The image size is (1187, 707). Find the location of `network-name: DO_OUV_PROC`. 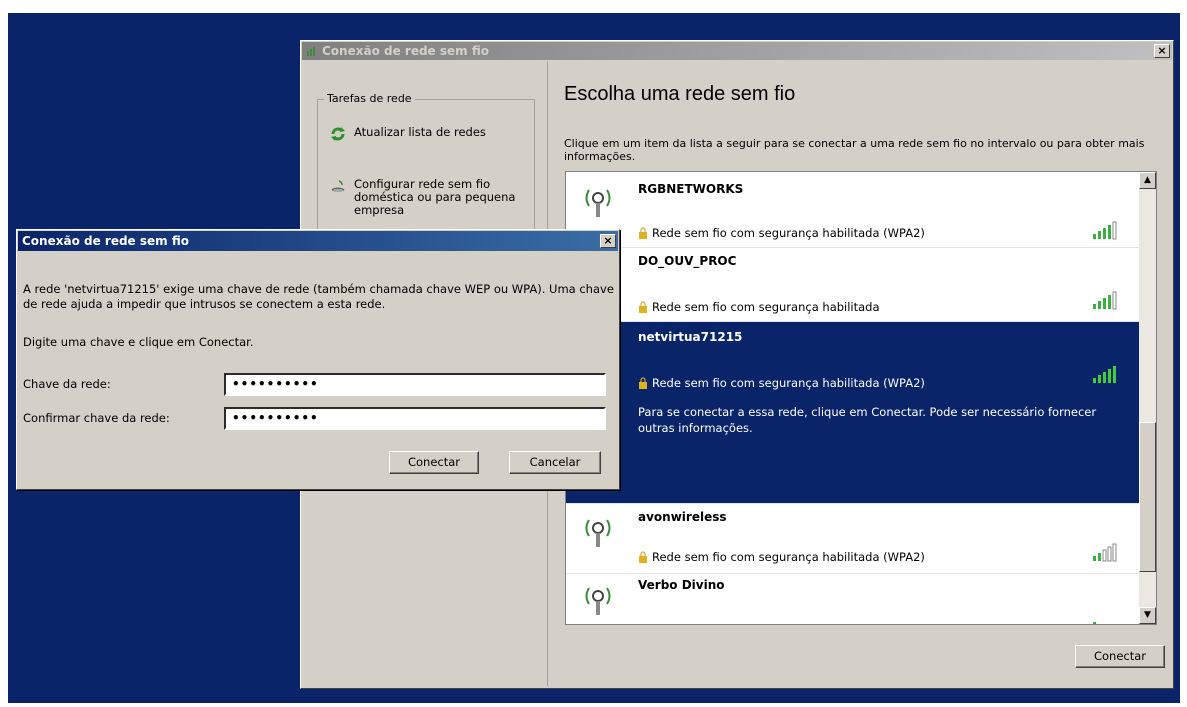

network-name: DO_OUV_PROC is located at coordinates (687, 261).